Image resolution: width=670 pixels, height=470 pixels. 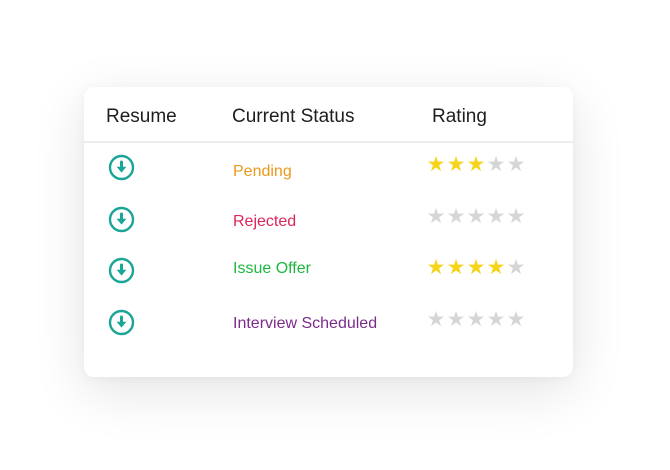 I want to click on status-label: Pending, so click(x=262, y=171).